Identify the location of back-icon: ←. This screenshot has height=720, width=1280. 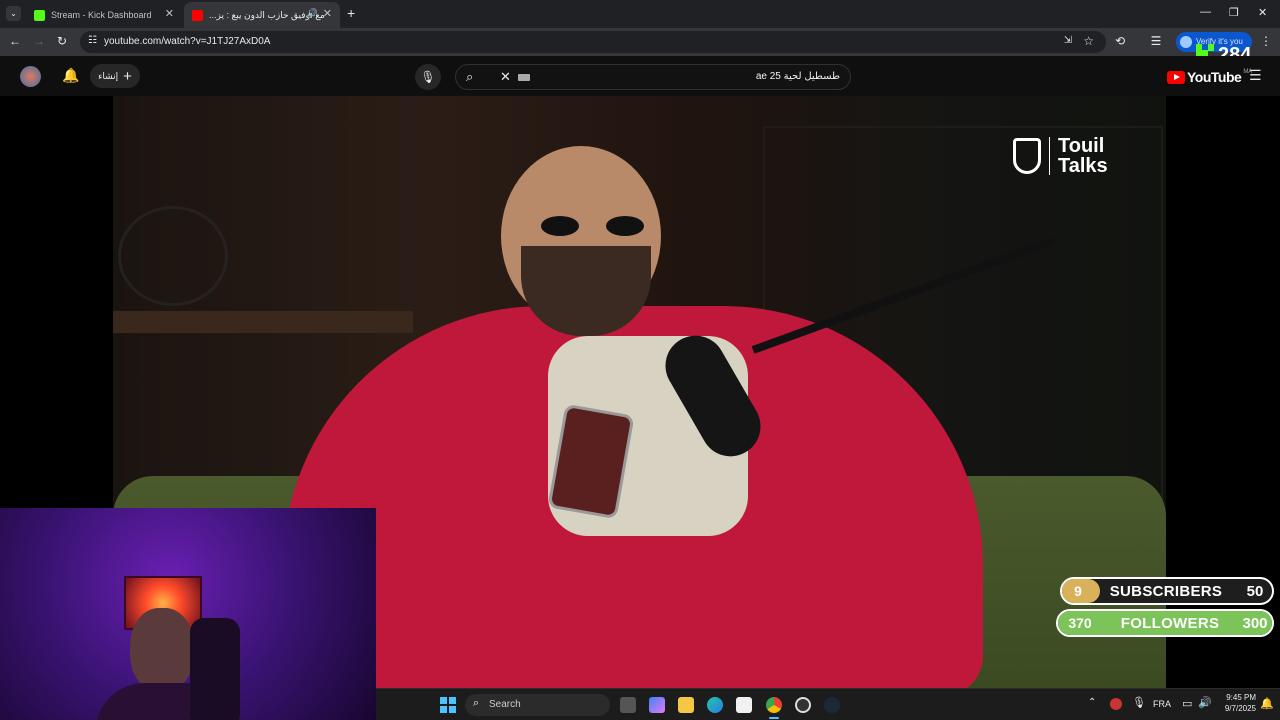
(15, 41).